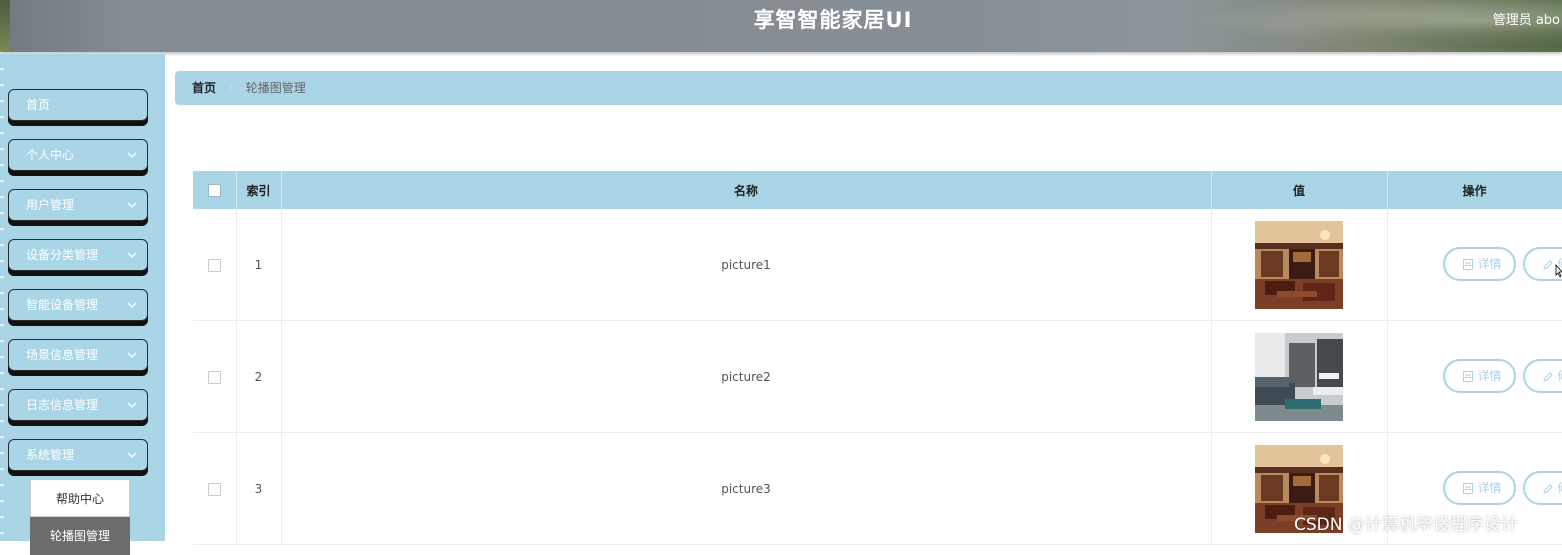 The width and height of the screenshot is (1562, 555). I want to click on sidebar-item-user-management: 用户管理, so click(78, 205).